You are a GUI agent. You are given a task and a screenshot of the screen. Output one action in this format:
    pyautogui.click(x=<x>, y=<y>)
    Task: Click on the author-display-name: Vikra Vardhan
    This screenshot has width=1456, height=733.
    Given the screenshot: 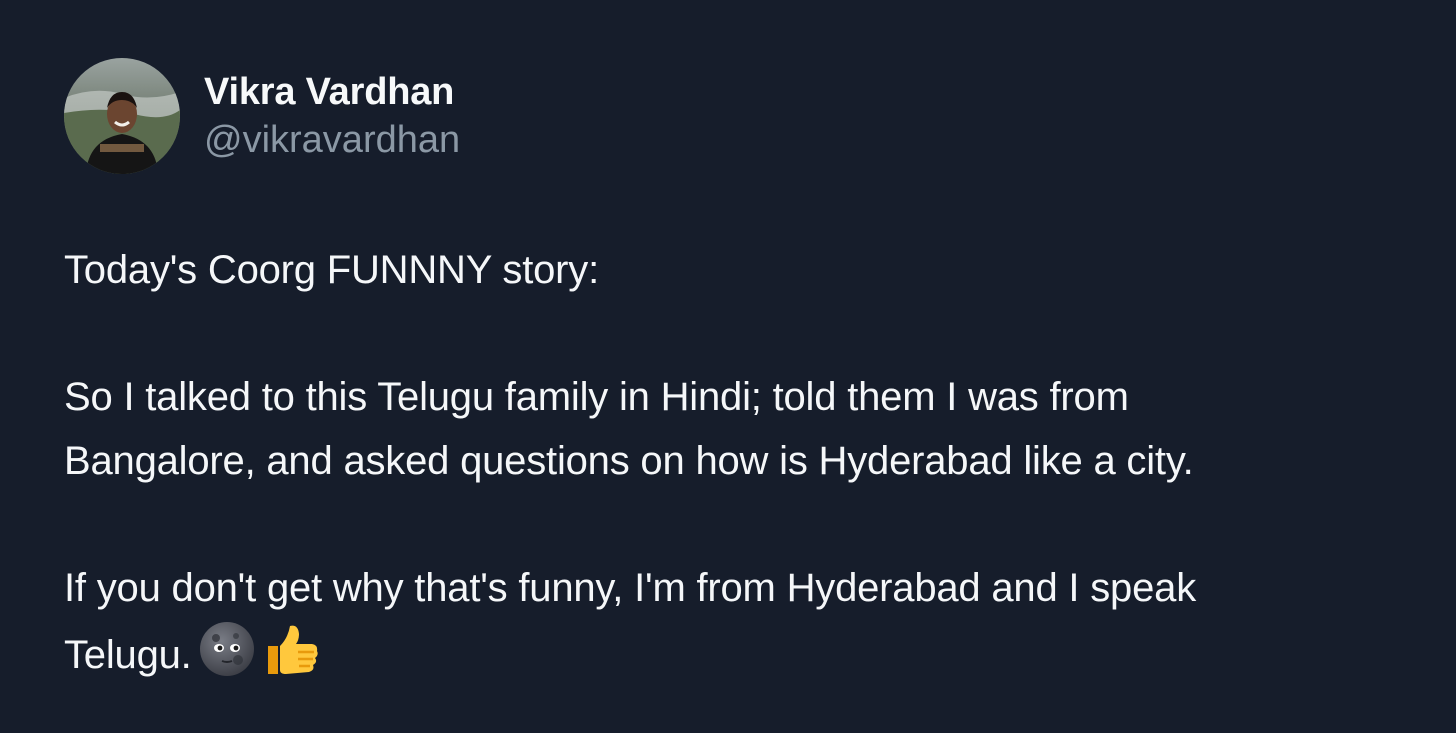 What is the action you would take?
    pyautogui.click(x=332, y=92)
    